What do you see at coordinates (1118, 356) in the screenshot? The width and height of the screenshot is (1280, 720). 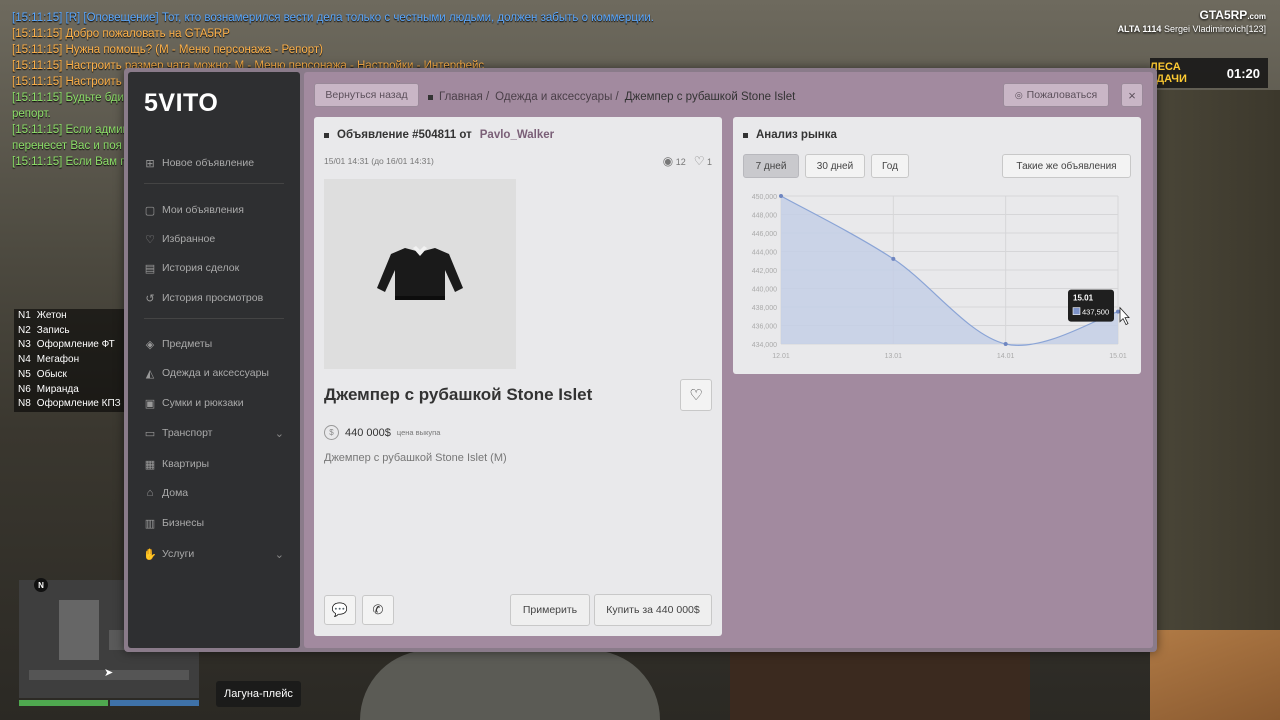 I see `x-tick-label: 15.01` at bounding box center [1118, 356].